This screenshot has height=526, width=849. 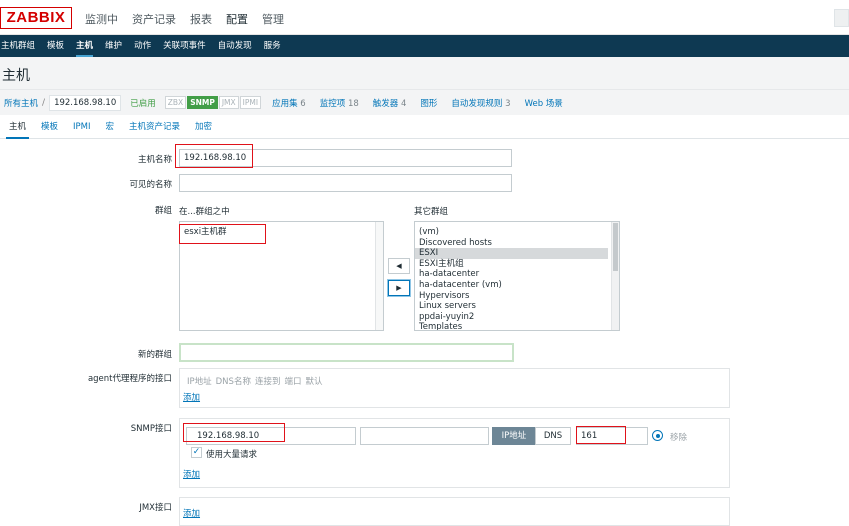 What do you see at coordinates (424, 17) in the screenshot?
I see `top-bar: ZABBIX 监测中 资产记录 报表 配置 管理` at bounding box center [424, 17].